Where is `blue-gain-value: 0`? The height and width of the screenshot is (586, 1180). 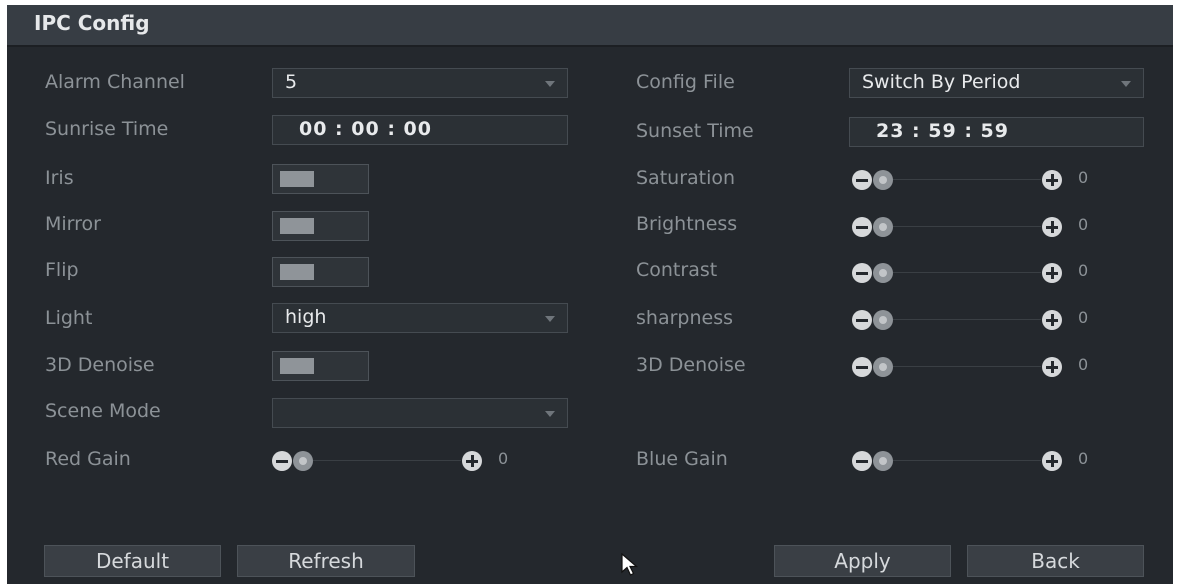
blue-gain-value: 0 is located at coordinates (1083, 458).